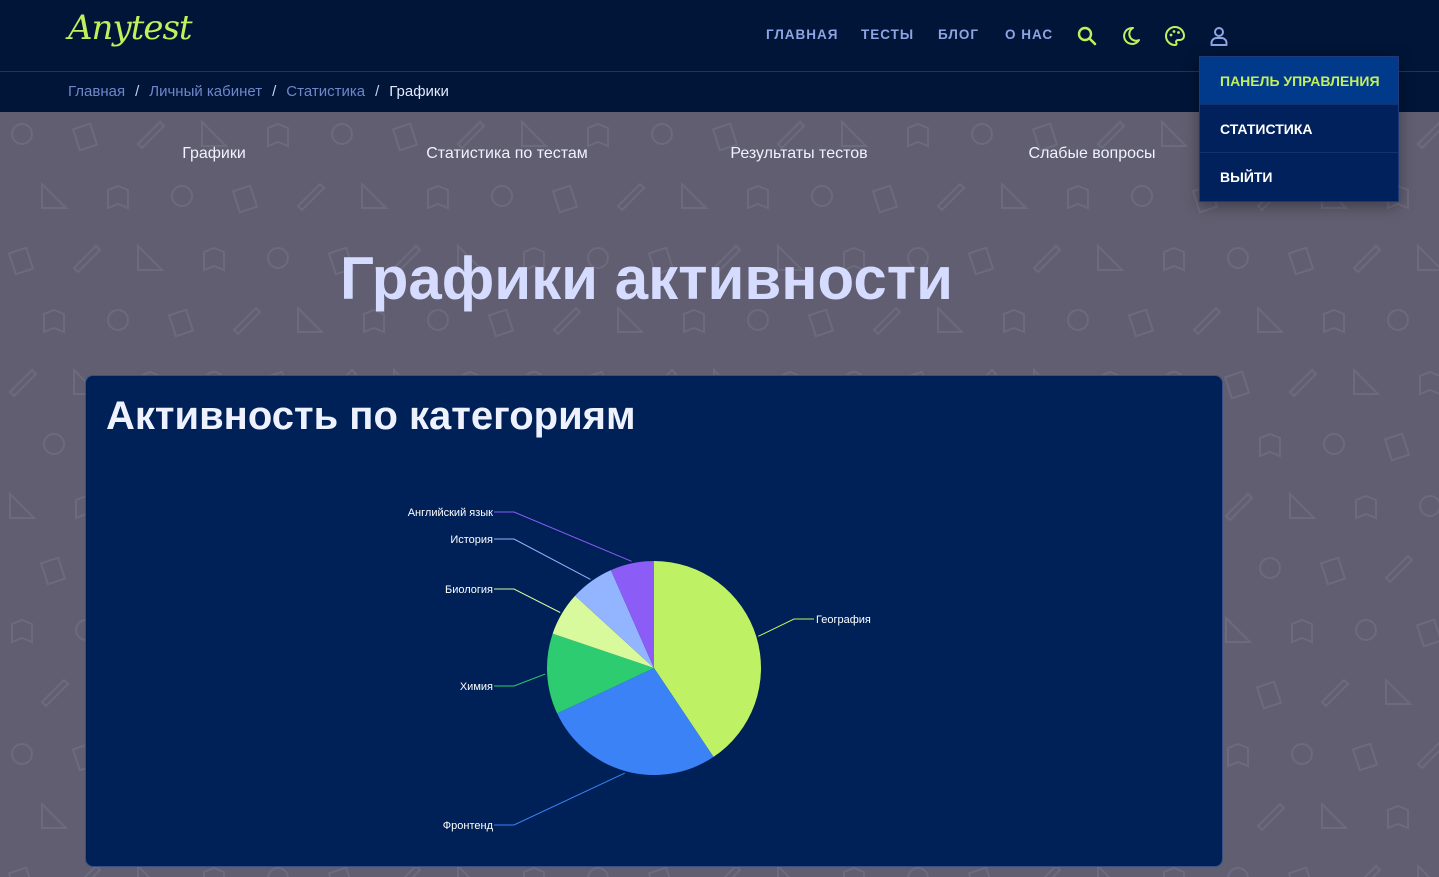  I want to click on menu-item-statistics: СТАТИСТИКА, so click(1299, 129).